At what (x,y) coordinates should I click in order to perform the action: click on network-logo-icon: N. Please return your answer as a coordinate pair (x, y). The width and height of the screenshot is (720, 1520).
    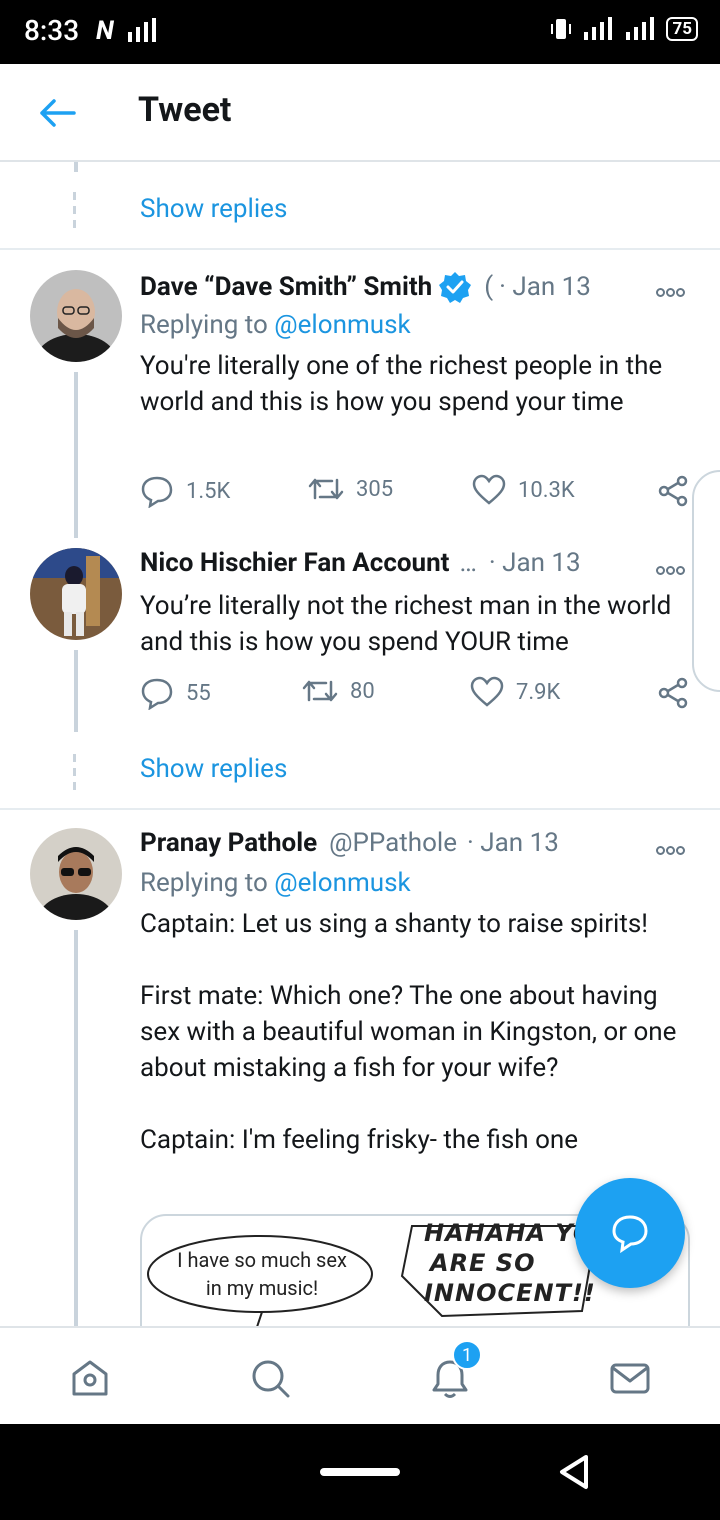
    Looking at the image, I should click on (105, 31).